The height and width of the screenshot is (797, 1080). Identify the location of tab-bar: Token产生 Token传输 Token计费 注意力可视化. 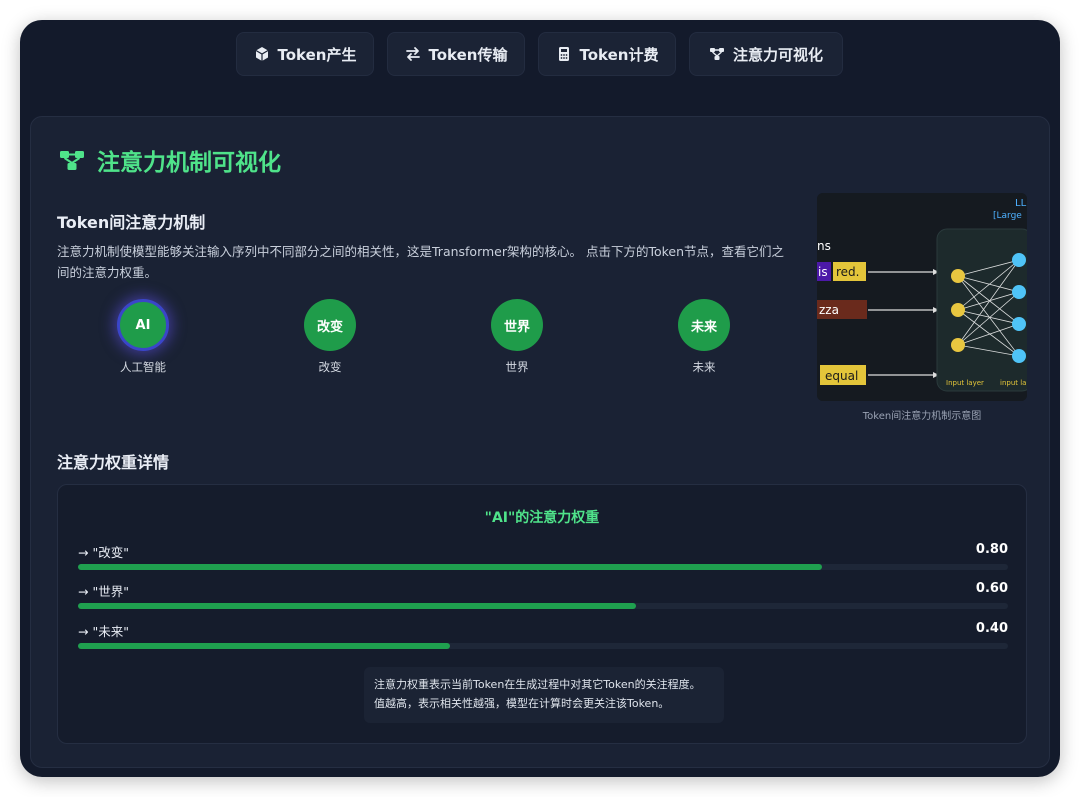
(540, 54).